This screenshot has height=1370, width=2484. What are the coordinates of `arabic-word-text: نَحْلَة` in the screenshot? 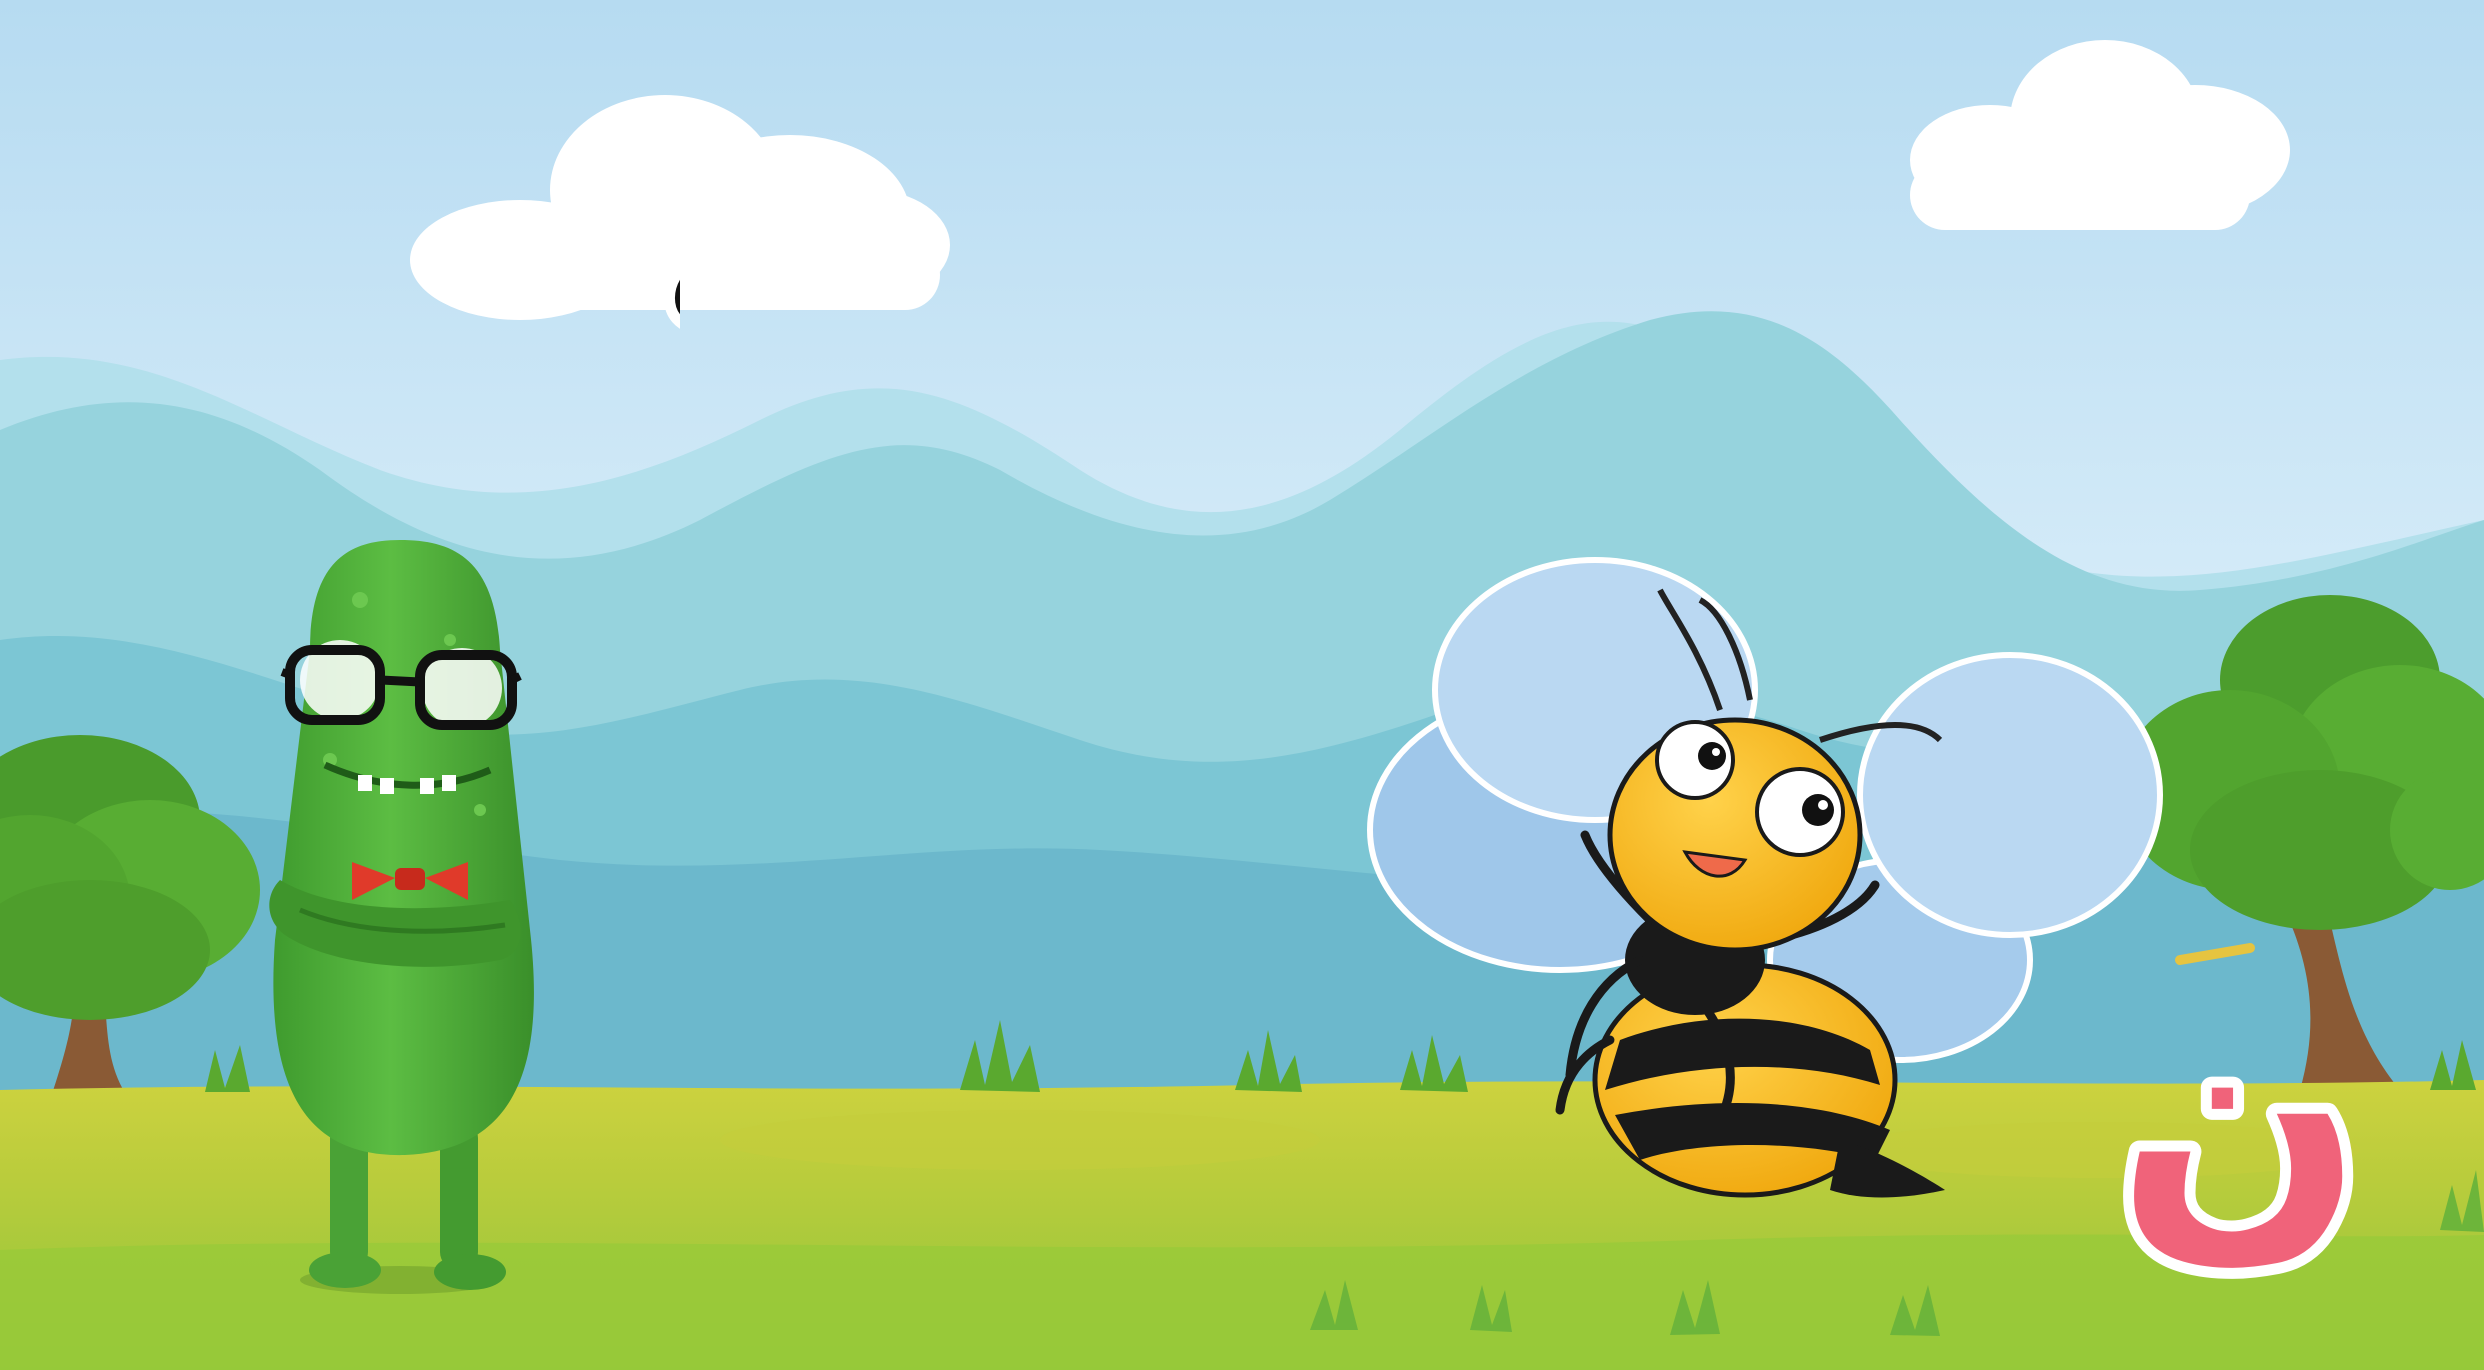 It's located at (670, 248).